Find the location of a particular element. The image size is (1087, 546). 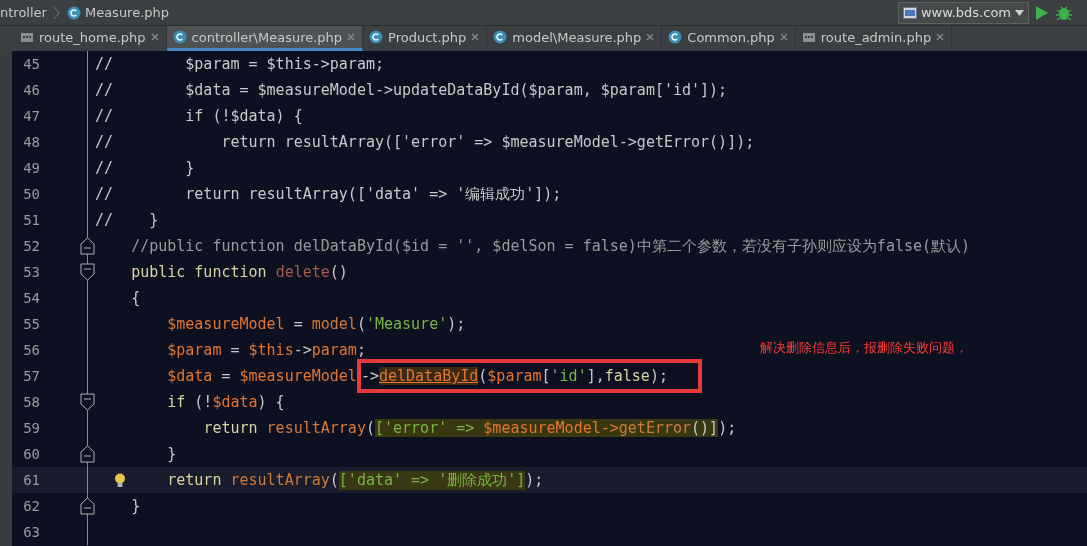

code-token: { is located at coordinates (136, 298).